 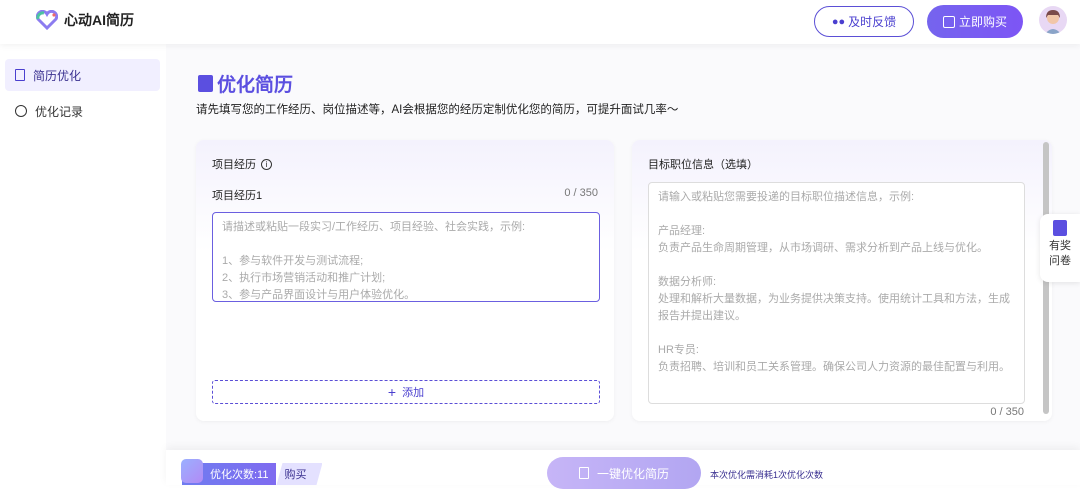 I want to click on heart-logo-icon, so click(x=47, y=20).